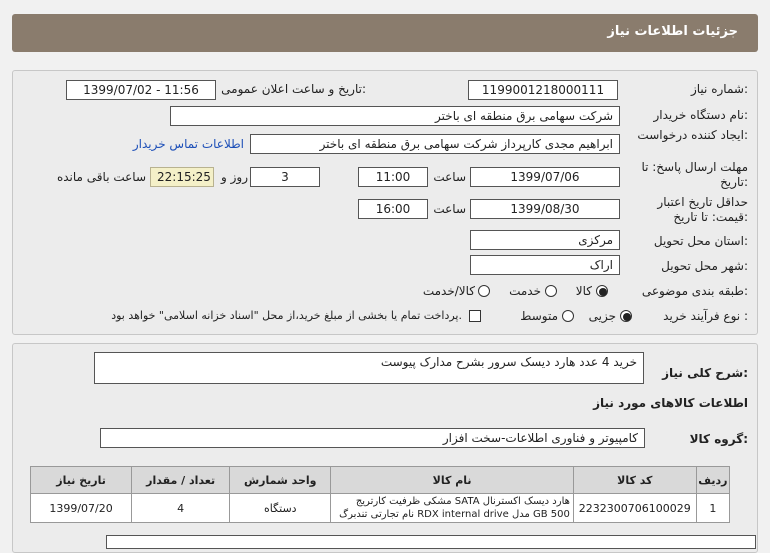  What do you see at coordinates (475, 316) in the screenshot?
I see `treasury-checkbox` at bounding box center [475, 316].